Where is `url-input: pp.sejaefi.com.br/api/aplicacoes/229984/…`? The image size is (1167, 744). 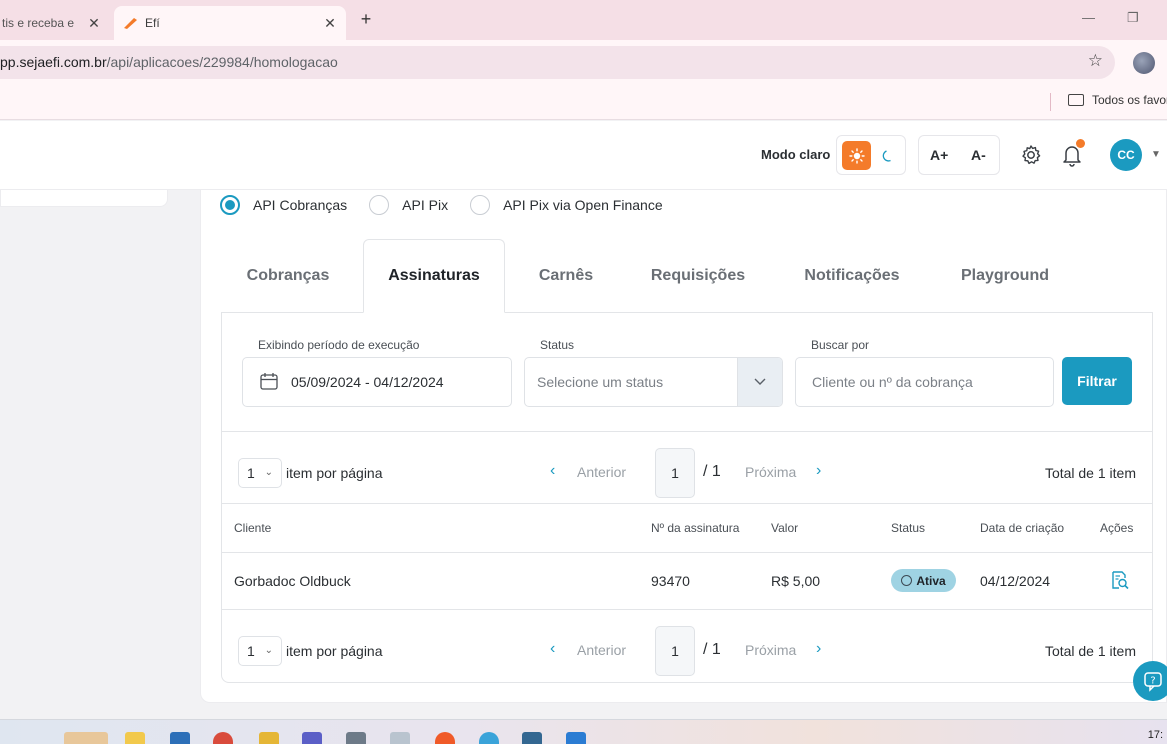 url-input: pp.sejaefi.com.br/api/aplicacoes/229984/… is located at coordinates (557, 62).